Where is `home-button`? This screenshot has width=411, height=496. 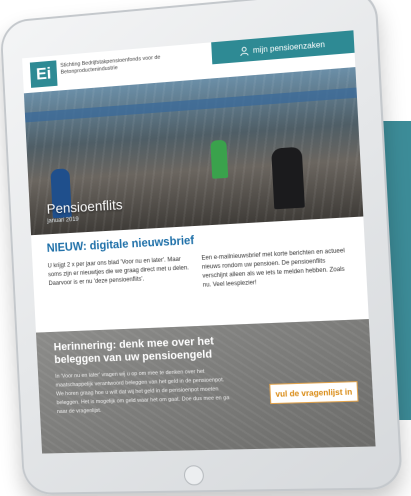
home-button is located at coordinates (194, 475).